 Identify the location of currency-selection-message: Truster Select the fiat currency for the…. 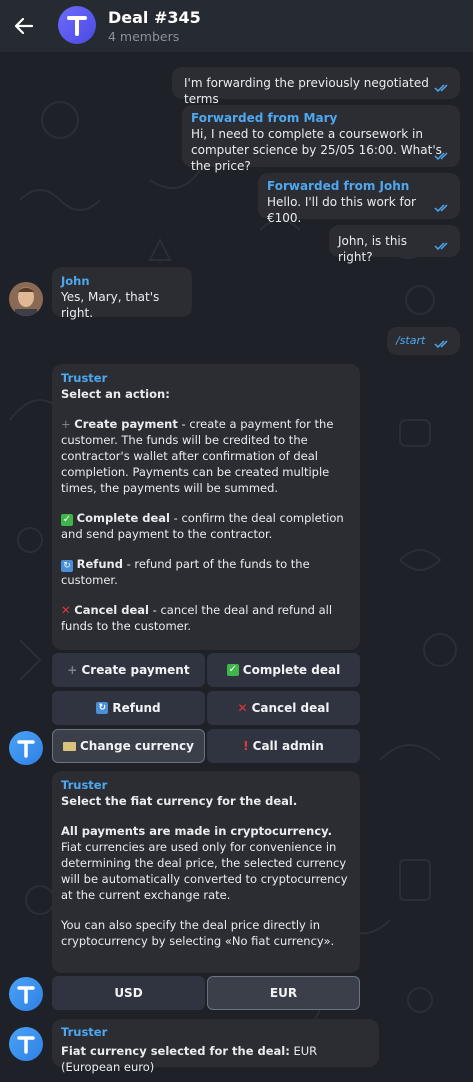
(206, 872).